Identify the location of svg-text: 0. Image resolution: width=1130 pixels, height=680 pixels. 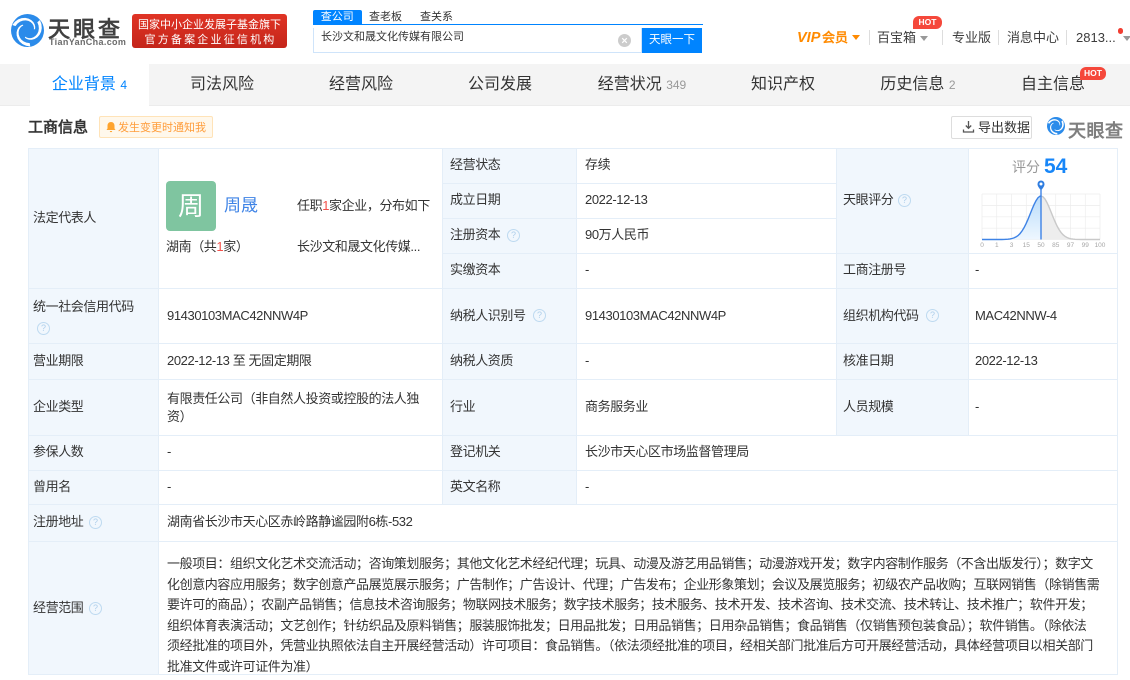
(982, 245).